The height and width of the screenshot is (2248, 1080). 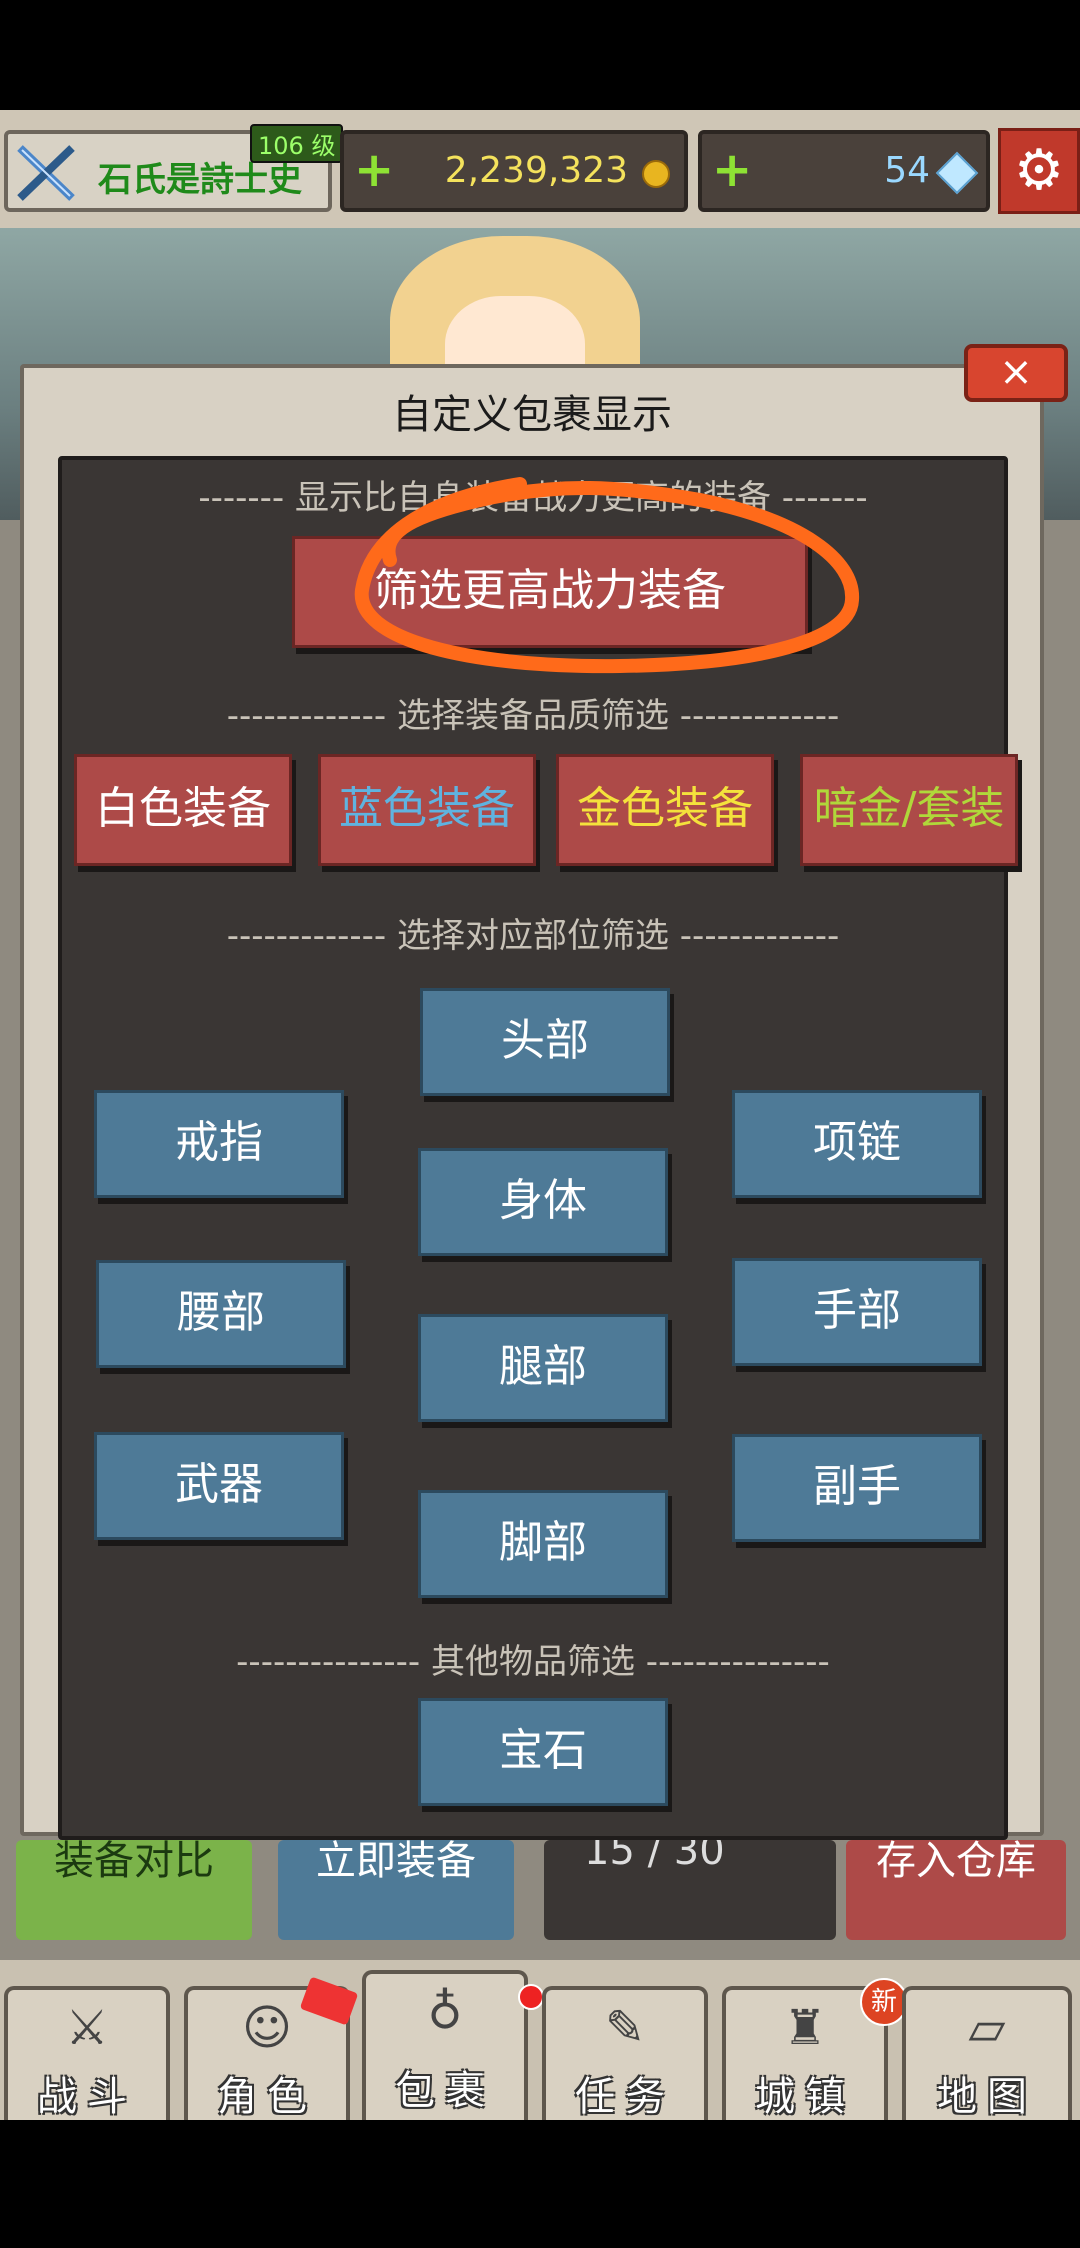 I want to click on compare-button: 装备对比, so click(x=134, y=1889).